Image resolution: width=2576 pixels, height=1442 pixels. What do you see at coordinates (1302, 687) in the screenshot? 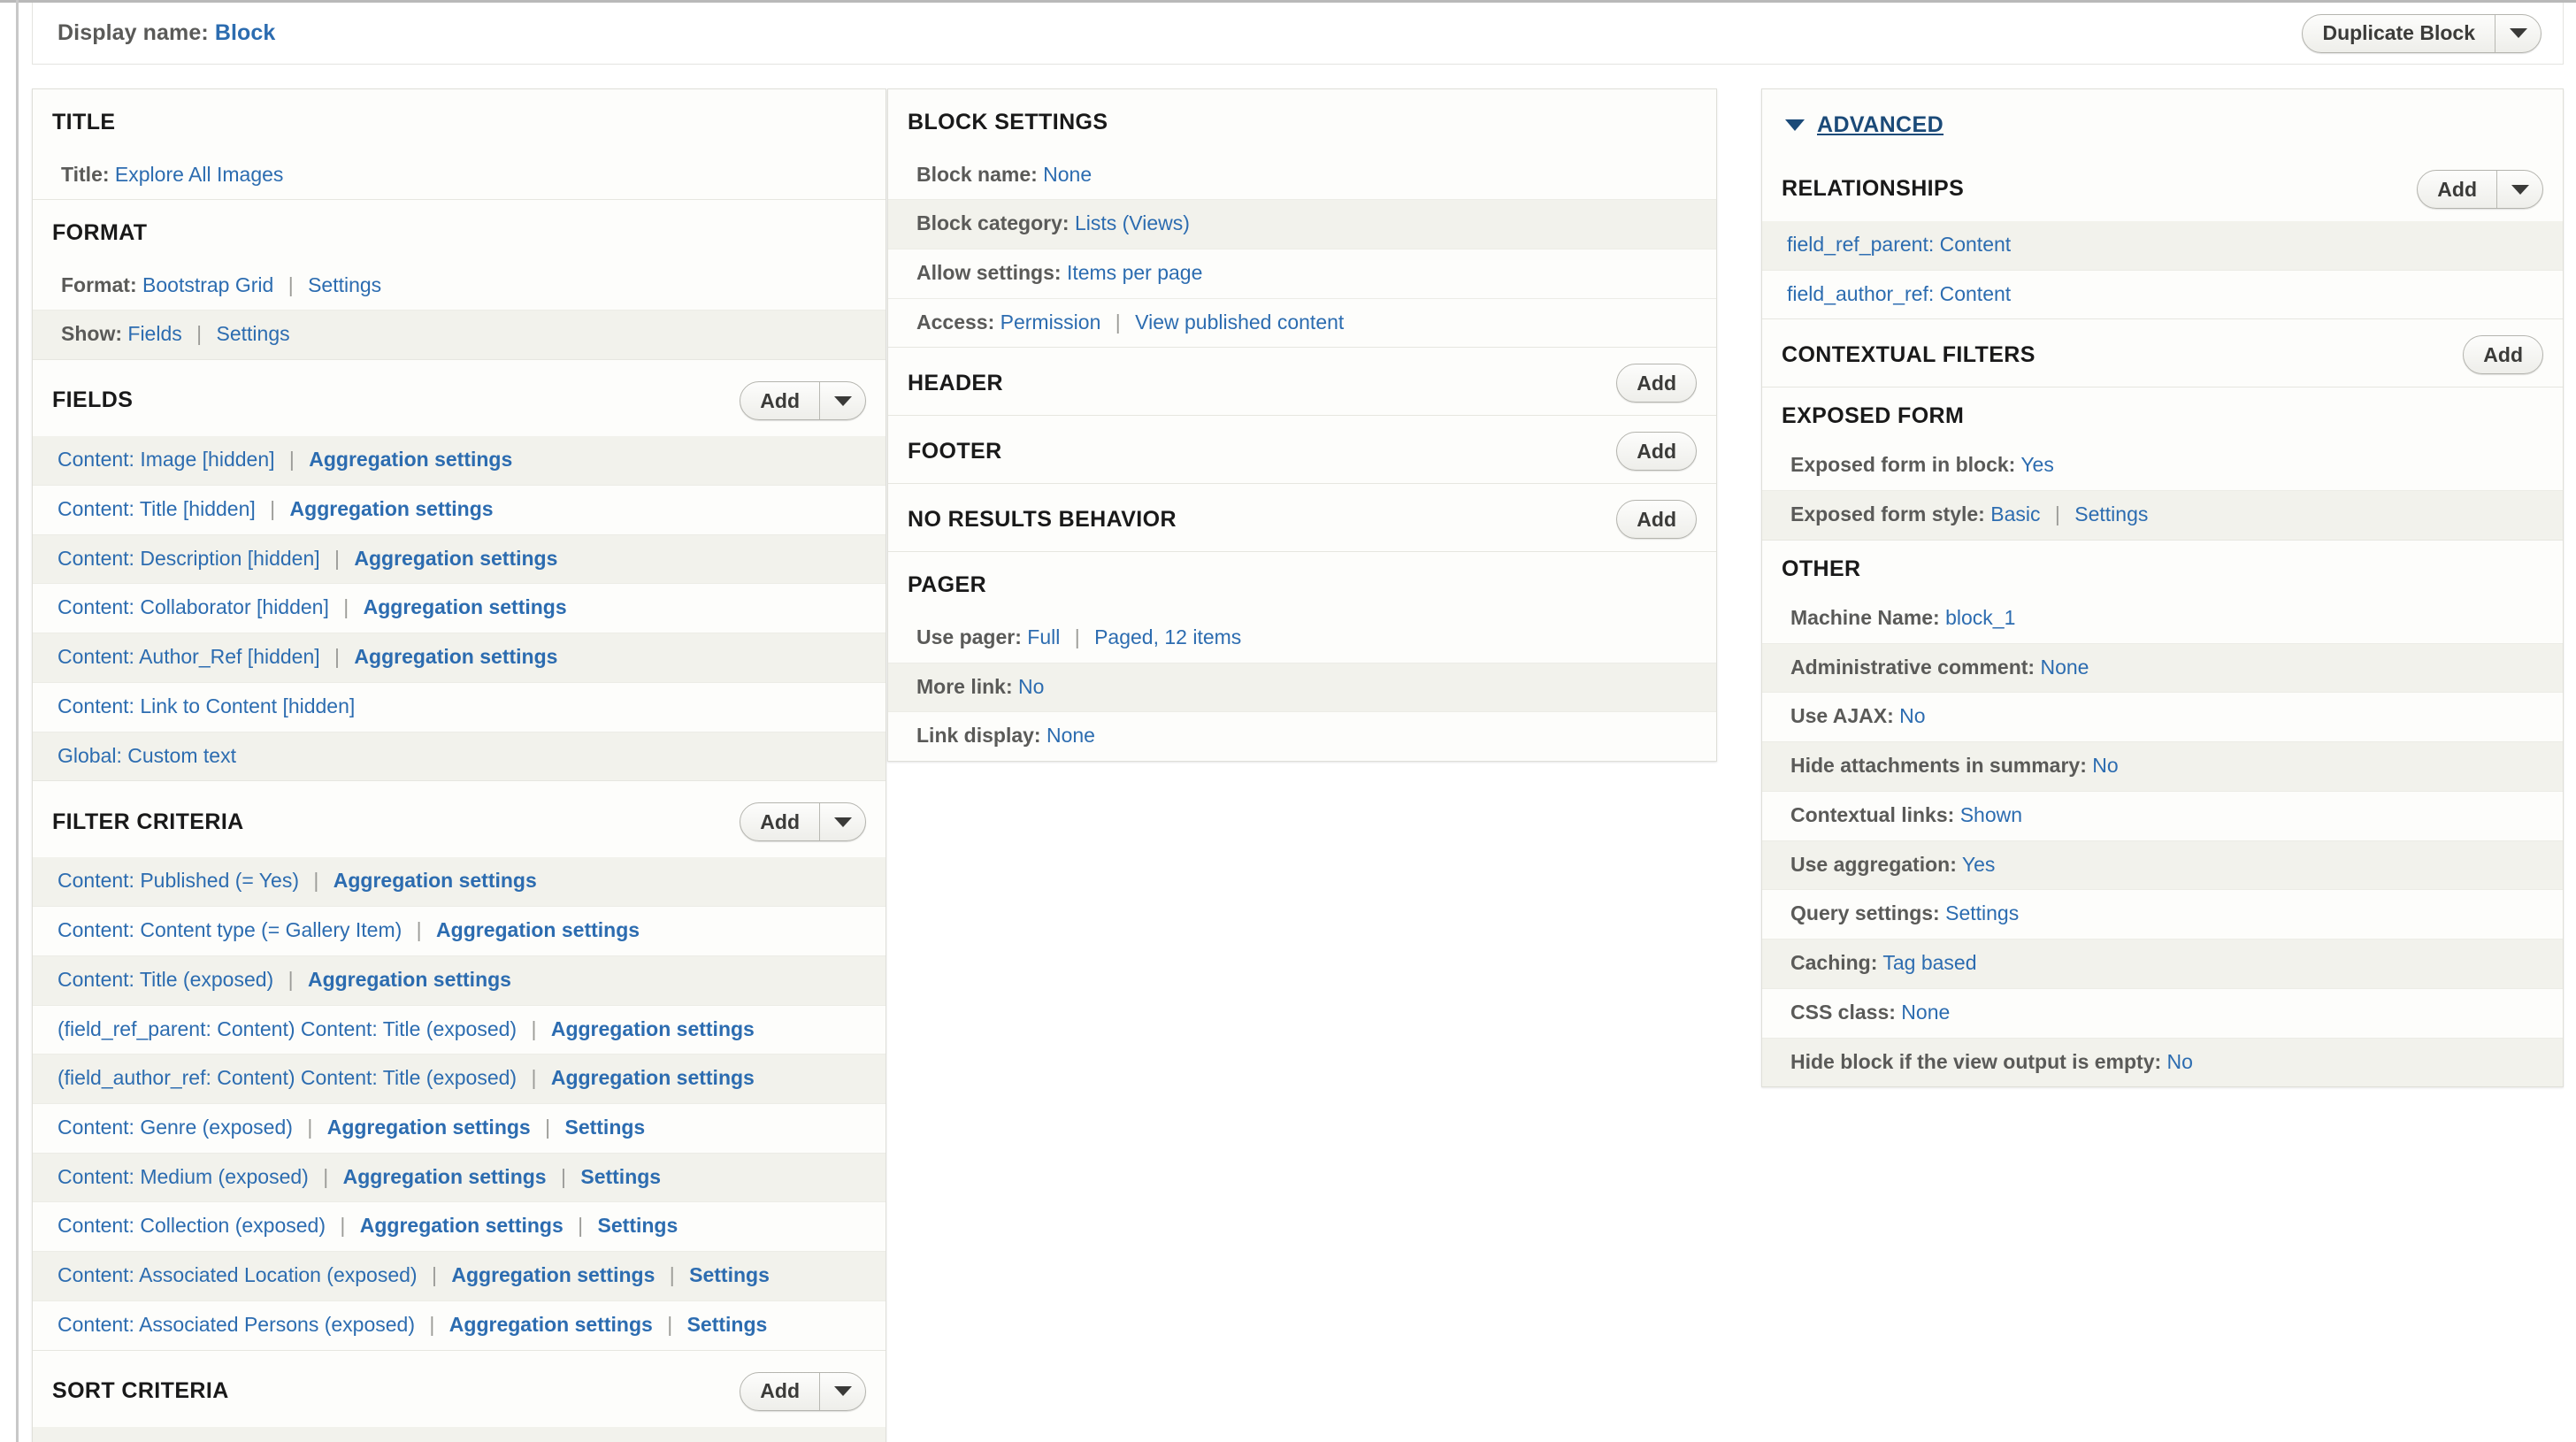
I see `row-more-link: More link: No` at bounding box center [1302, 687].